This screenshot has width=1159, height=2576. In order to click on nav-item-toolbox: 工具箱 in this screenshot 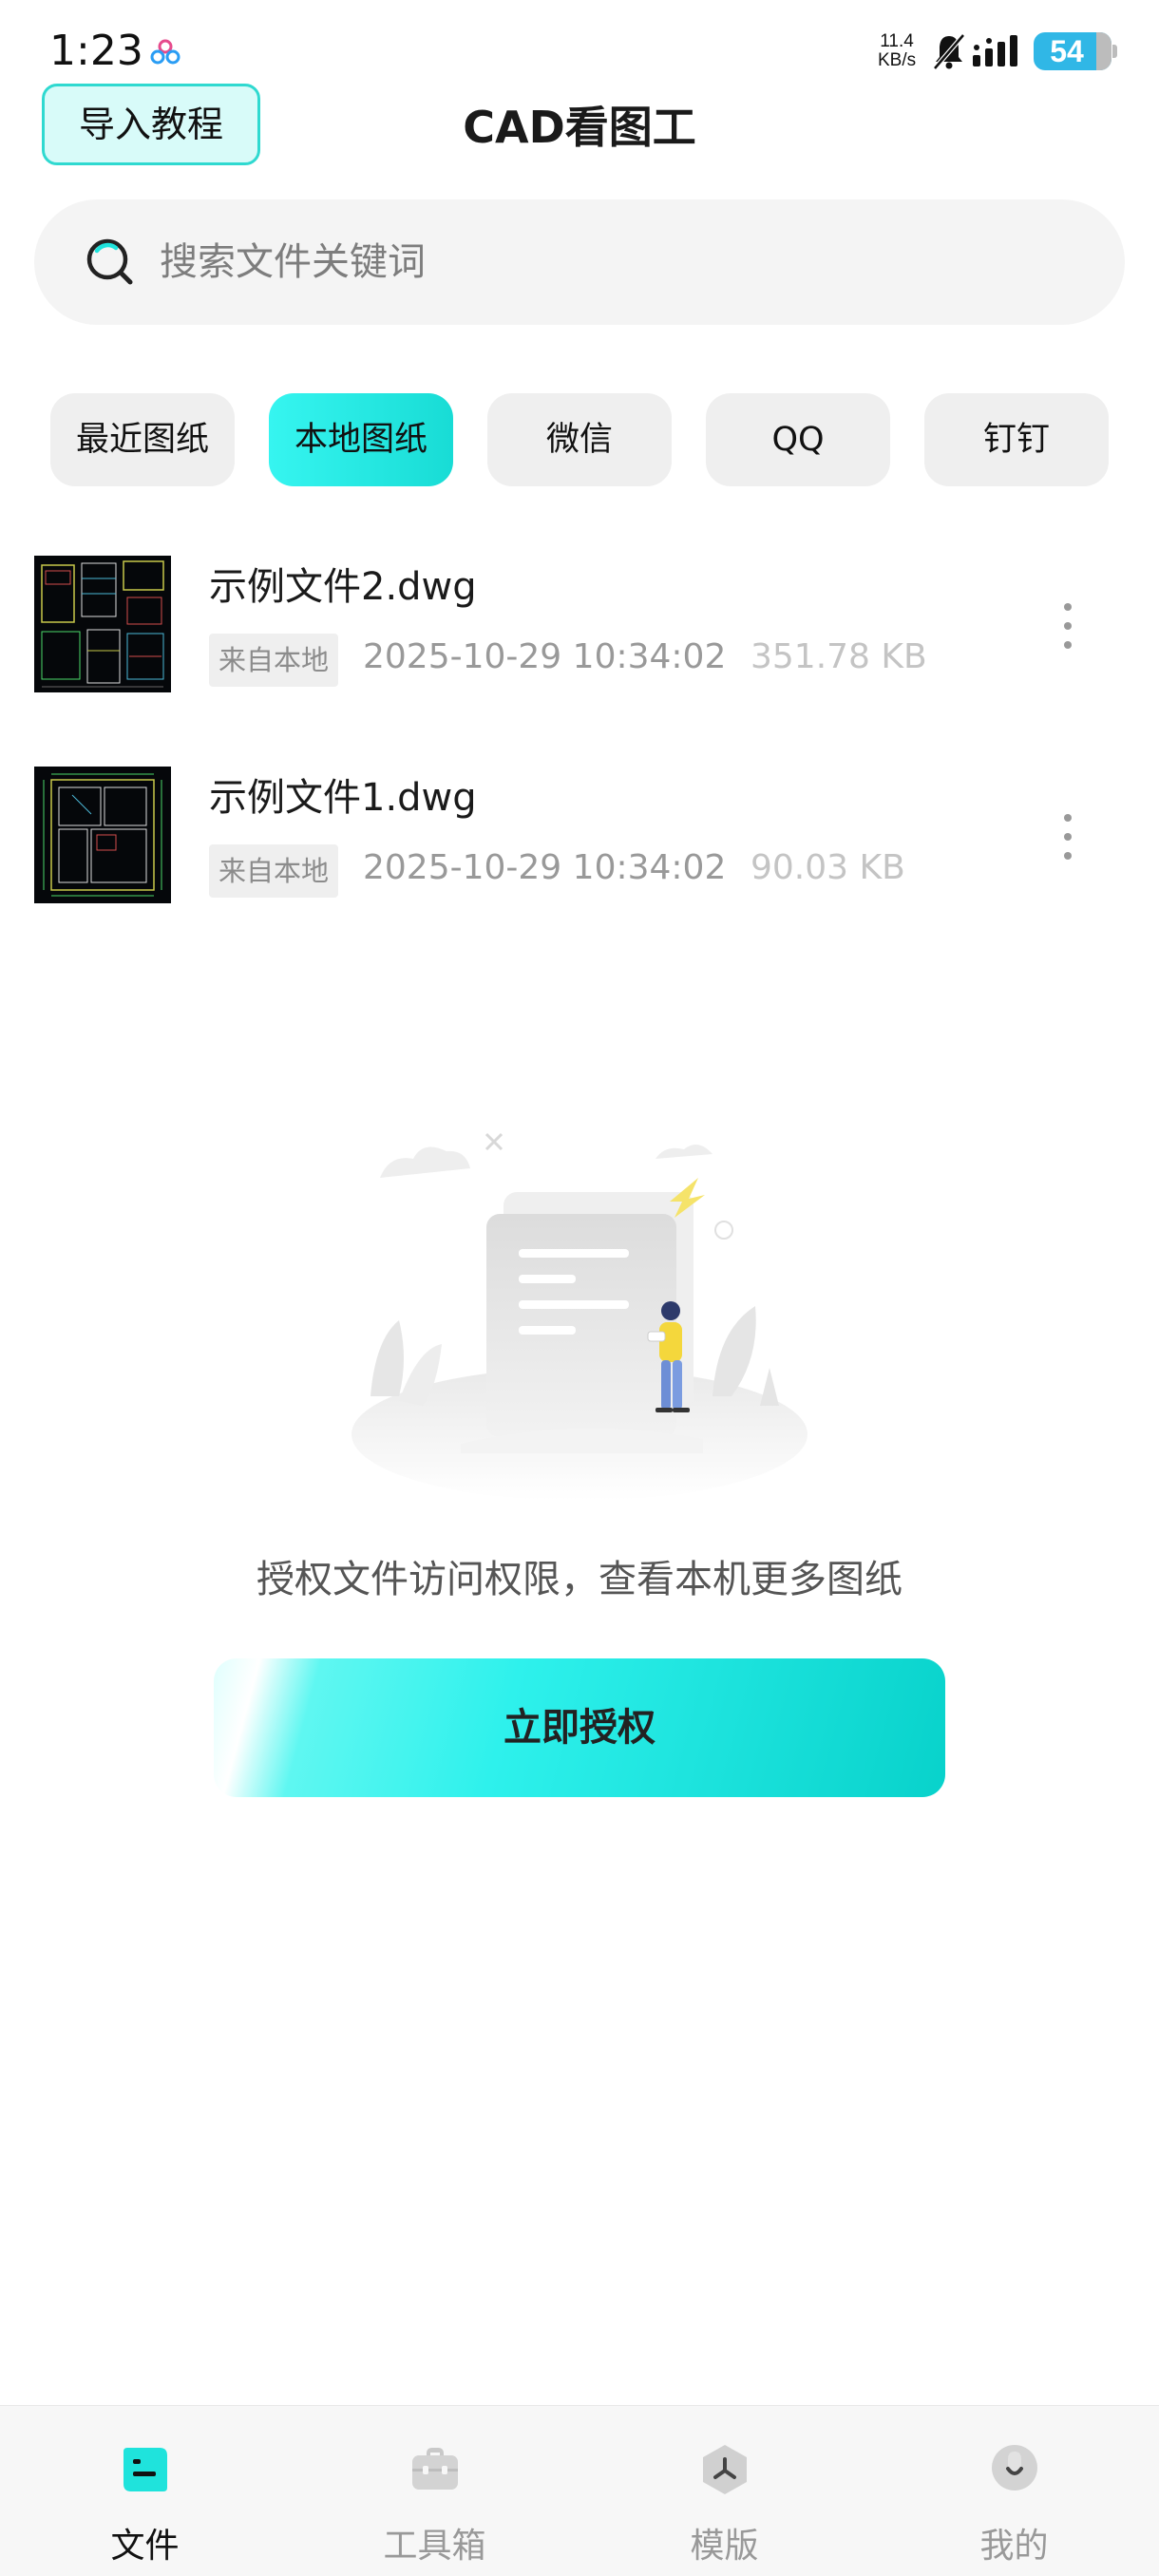, I will do `click(435, 2491)`.